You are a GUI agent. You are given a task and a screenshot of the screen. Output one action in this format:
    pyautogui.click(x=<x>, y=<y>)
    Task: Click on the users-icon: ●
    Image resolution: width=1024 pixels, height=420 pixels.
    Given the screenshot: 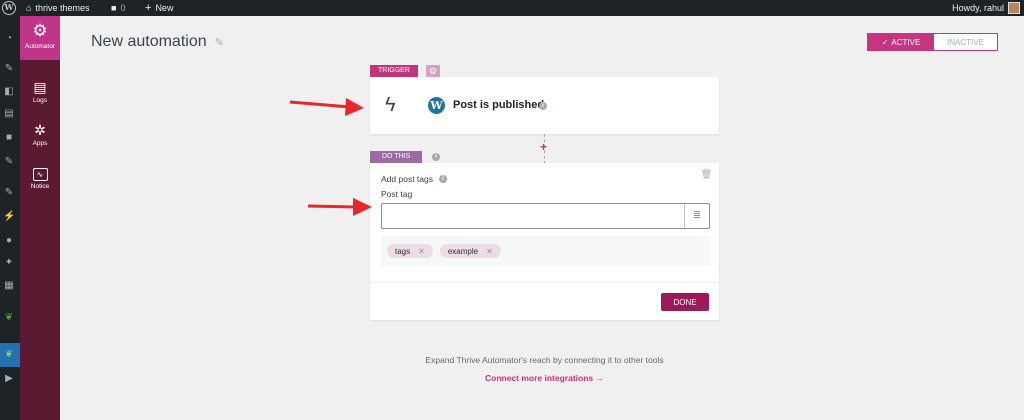 What is the action you would take?
    pyautogui.click(x=9, y=241)
    